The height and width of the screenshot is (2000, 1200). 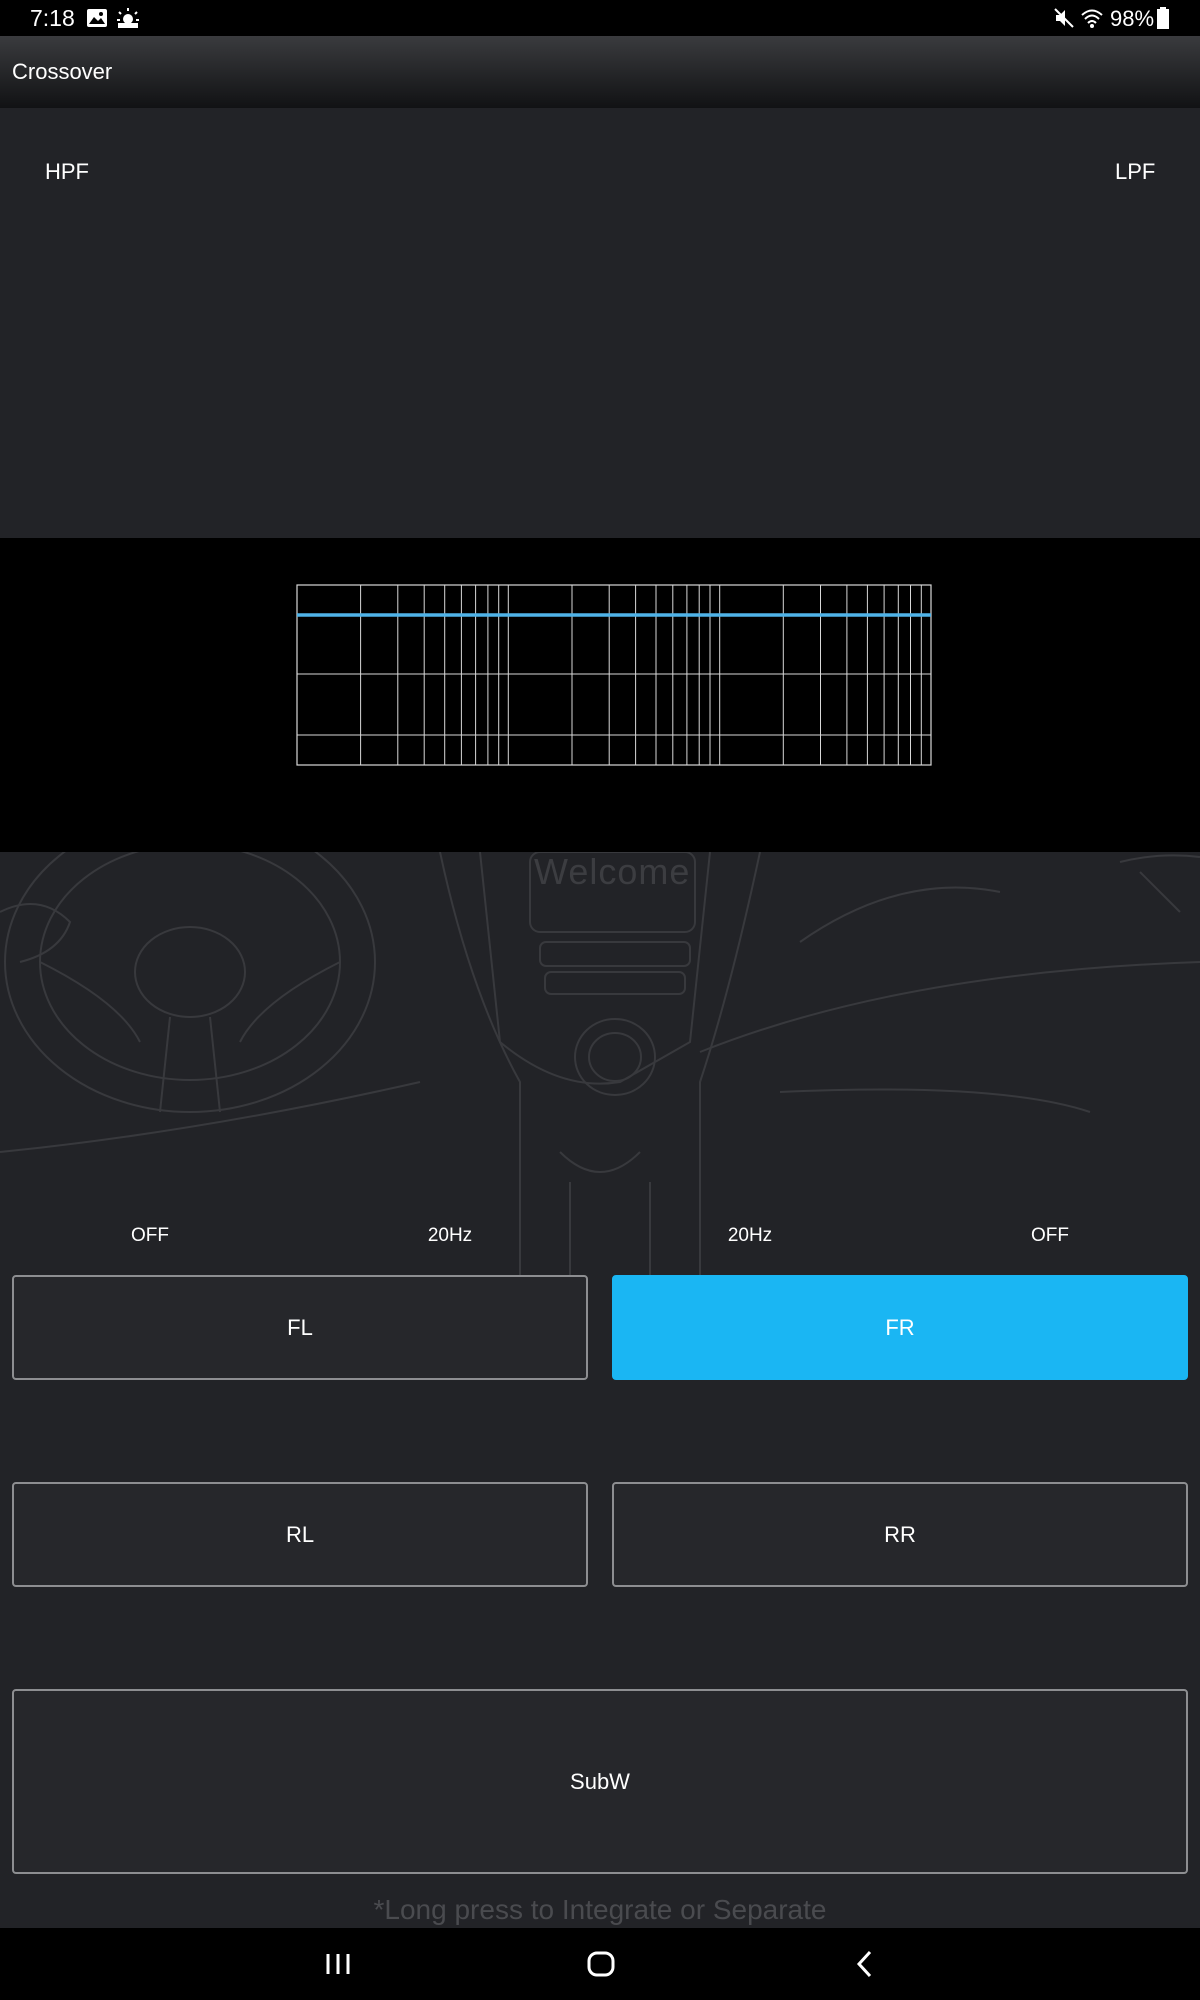 What do you see at coordinates (900, 1327) in the screenshot?
I see `channel-fr-button: FR` at bounding box center [900, 1327].